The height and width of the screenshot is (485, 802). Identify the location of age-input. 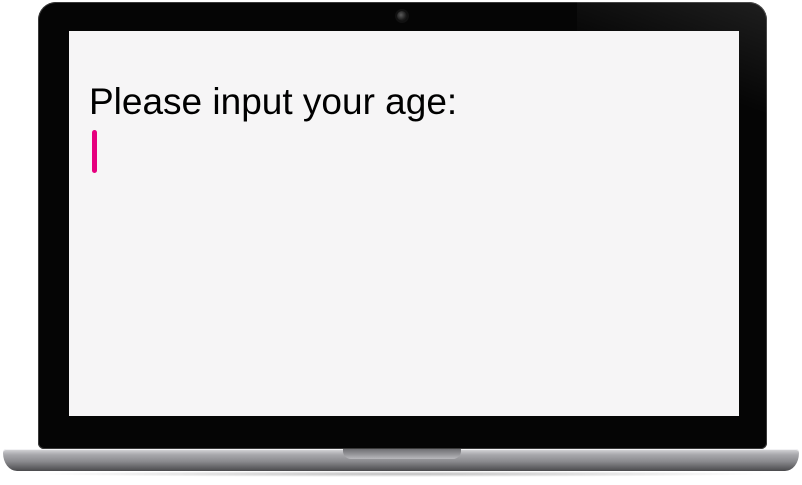
(389, 151).